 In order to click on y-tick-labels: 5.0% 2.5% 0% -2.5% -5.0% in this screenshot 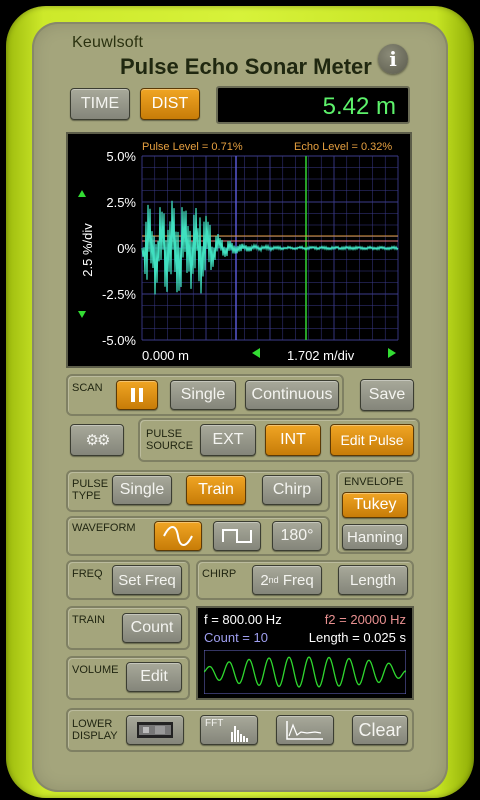, I will do `click(119, 248)`.